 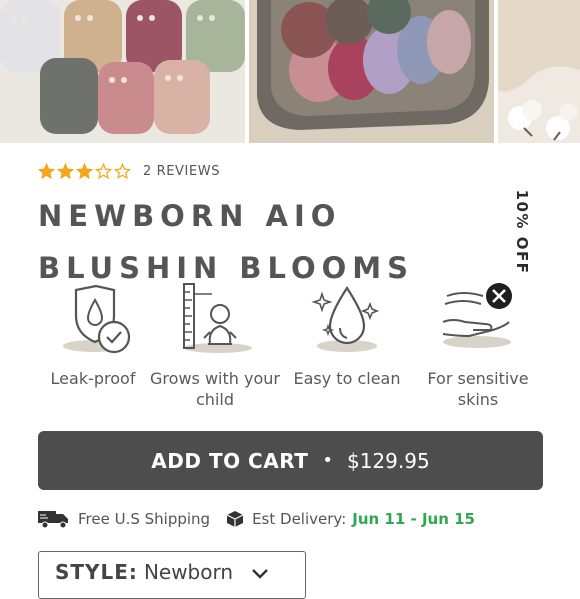 I want to click on feature-easy-to-clean: Easy to clean, so click(x=347, y=335).